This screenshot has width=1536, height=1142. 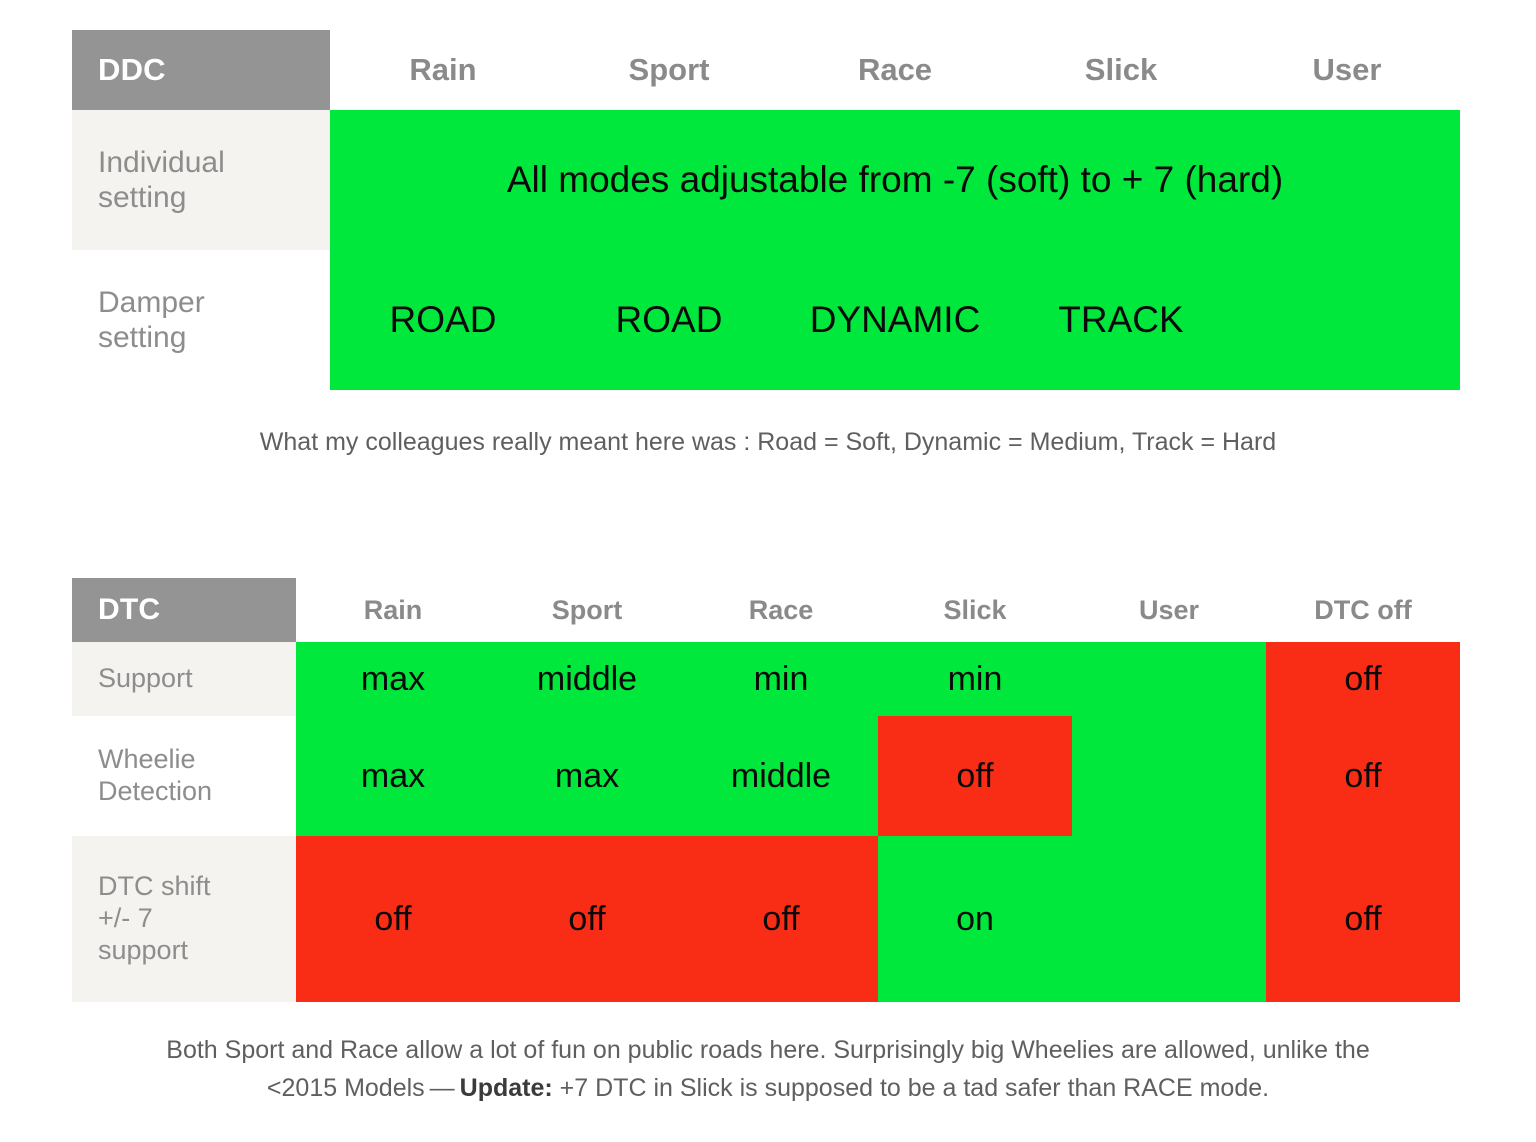 What do you see at coordinates (781, 919) in the screenshot?
I see `dtc-shift-cell-race: off` at bounding box center [781, 919].